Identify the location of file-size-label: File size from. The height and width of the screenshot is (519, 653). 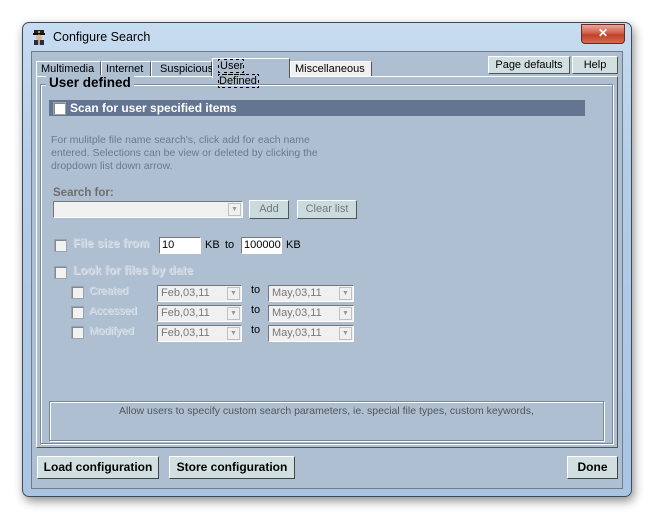
(111, 244).